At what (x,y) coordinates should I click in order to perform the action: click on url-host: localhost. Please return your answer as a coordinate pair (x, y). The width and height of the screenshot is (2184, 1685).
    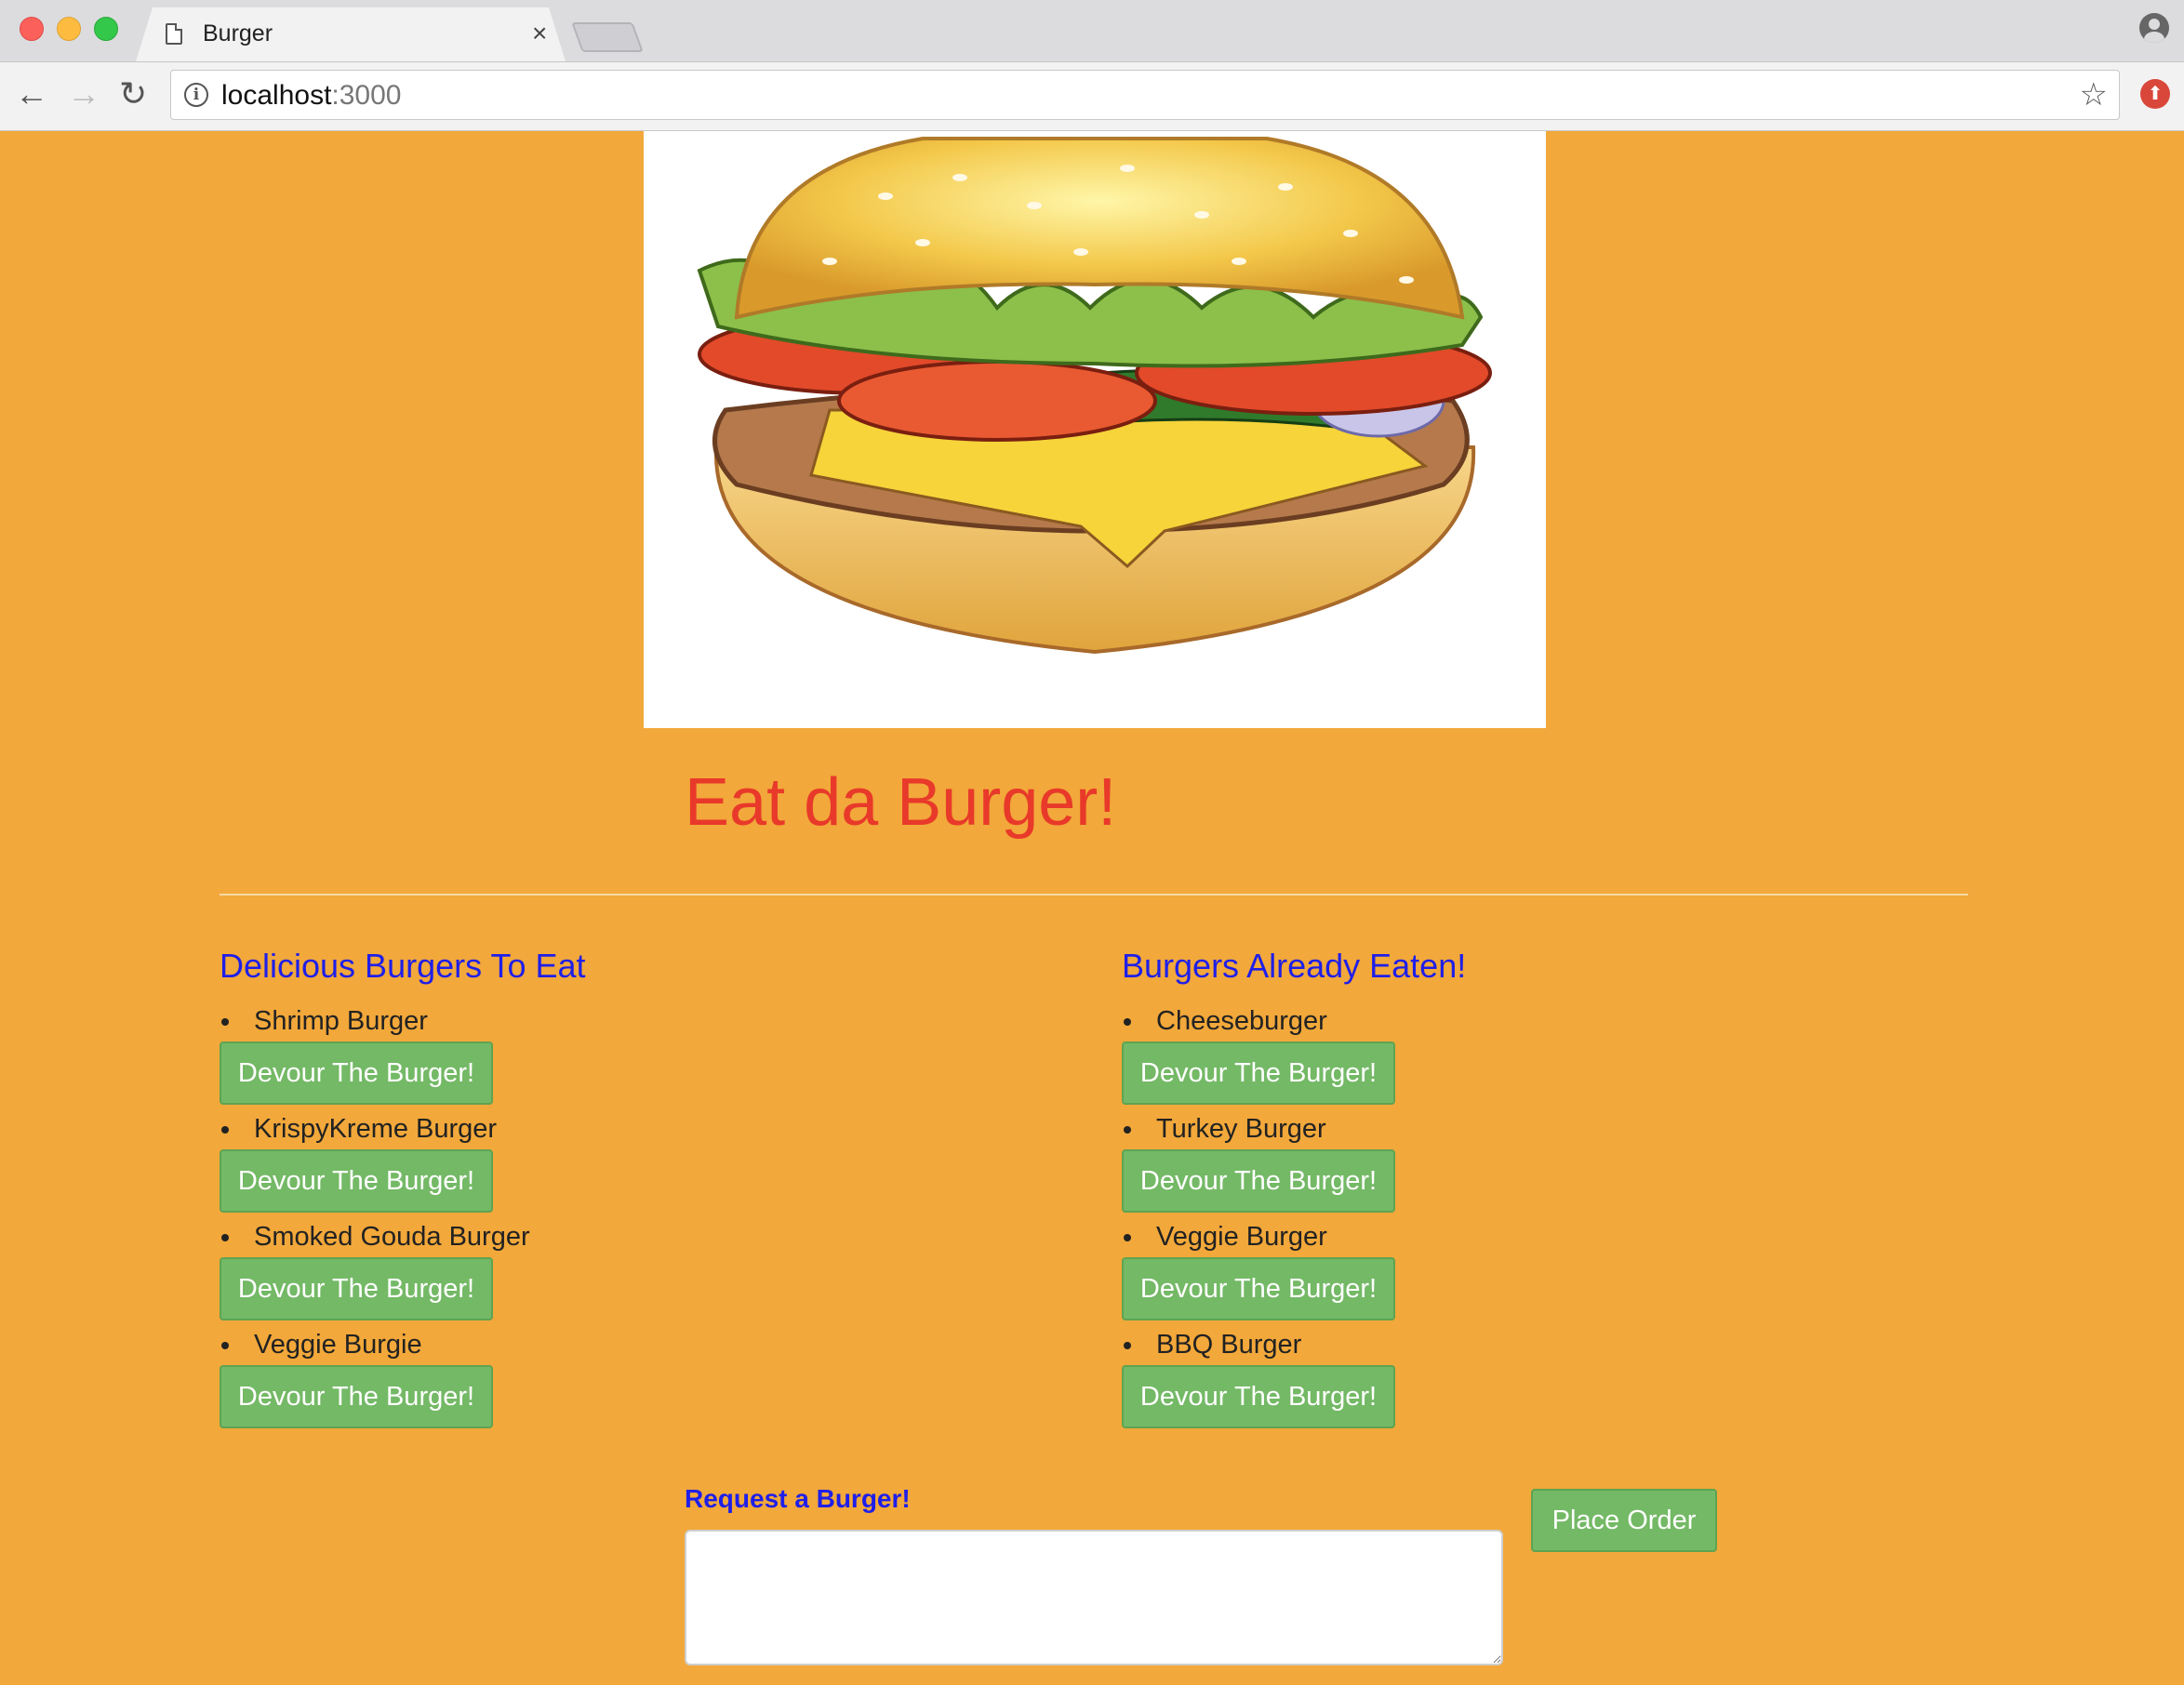
    Looking at the image, I should click on (276, 96).